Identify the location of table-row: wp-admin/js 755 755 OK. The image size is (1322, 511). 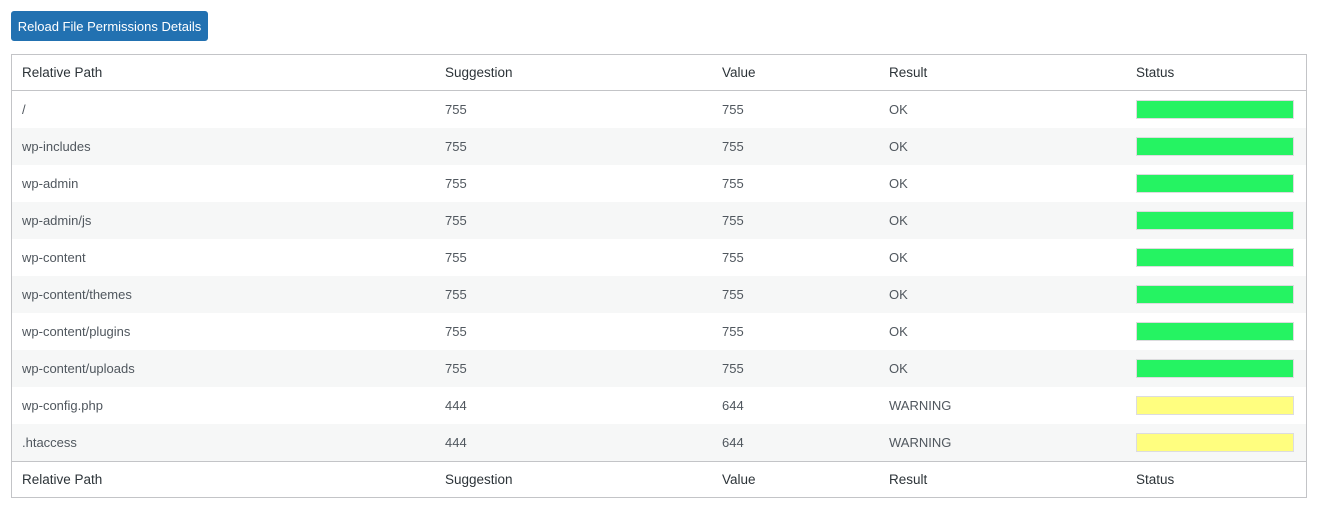
(659, 220).